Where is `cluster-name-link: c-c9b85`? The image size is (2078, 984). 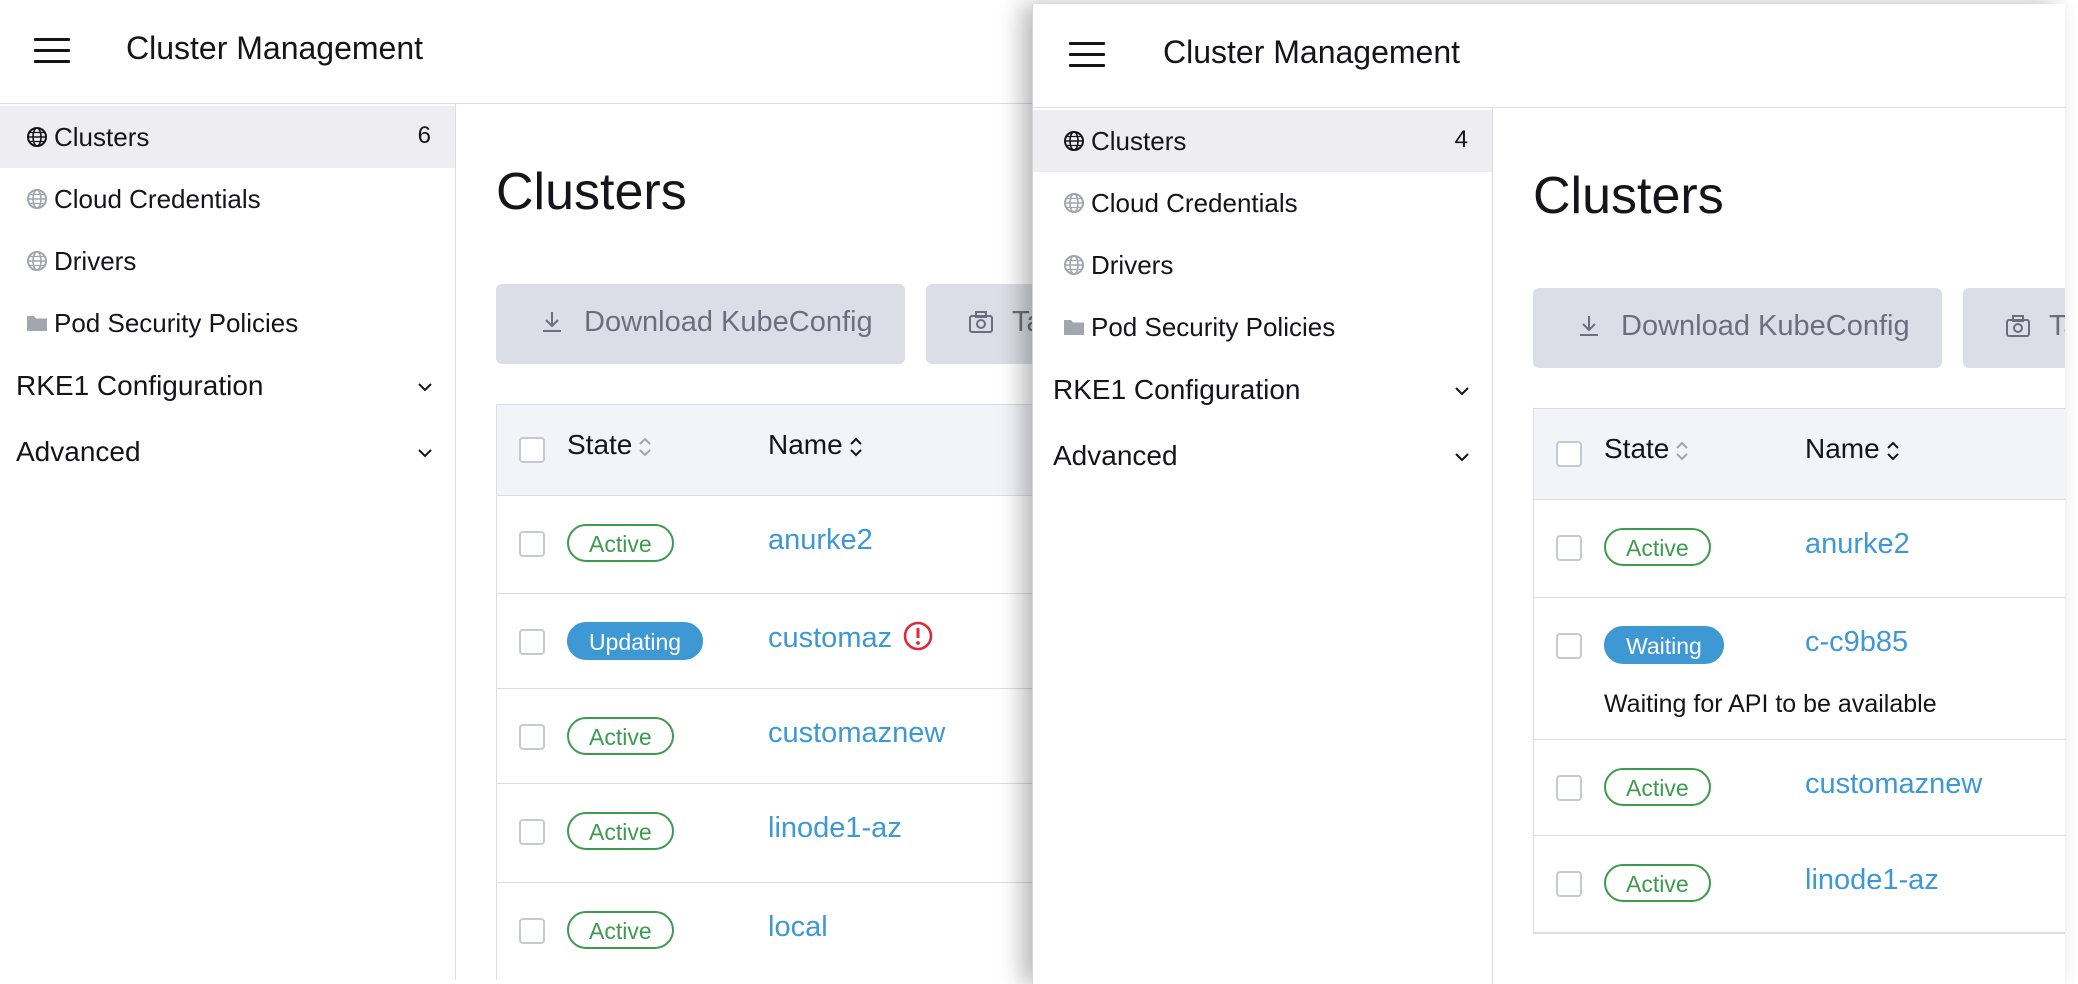
cluster-name-link: c-c9b85 is located at coordinates (1856, 642).